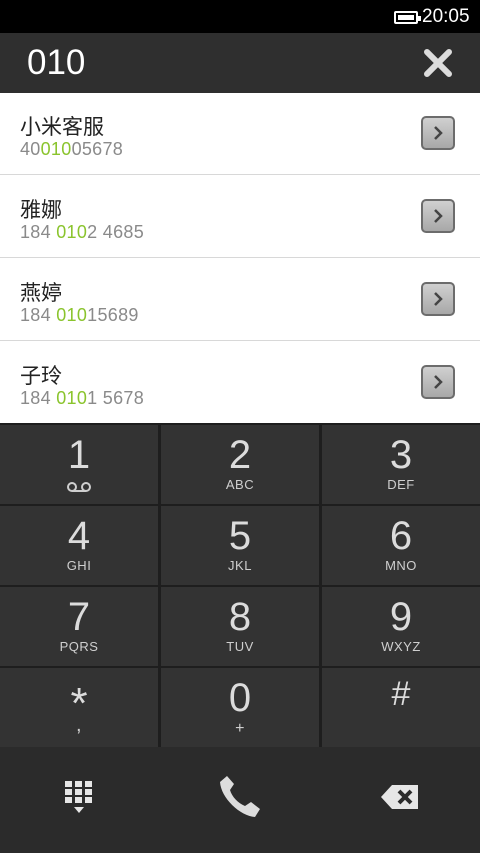 This screenshot has height=853, width=480. What do you see at coordinates (240, 300) in the screenshot?
I see `list-item: 燕婷 184 01015689` at bounding box center [240, 300].